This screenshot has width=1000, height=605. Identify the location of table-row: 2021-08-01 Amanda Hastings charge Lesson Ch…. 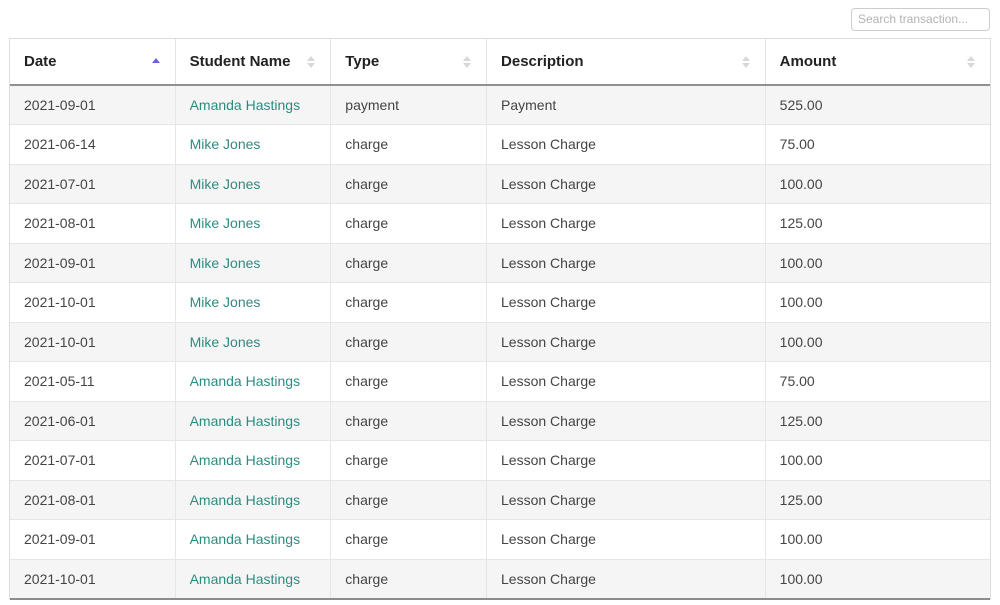
(500, 500).